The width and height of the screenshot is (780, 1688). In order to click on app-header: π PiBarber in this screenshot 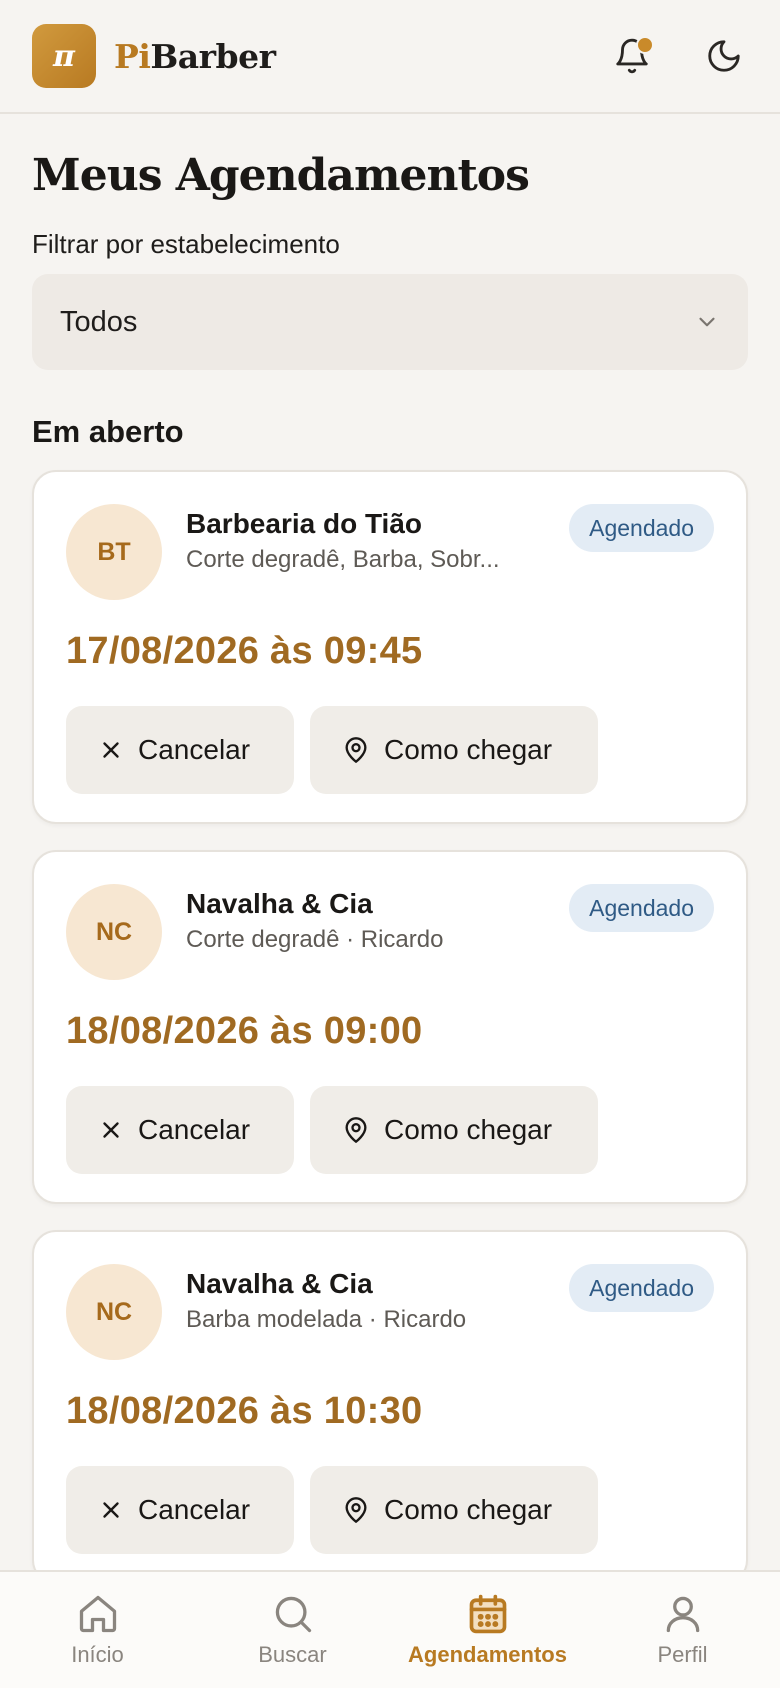, I will do `click(390, 57)`.